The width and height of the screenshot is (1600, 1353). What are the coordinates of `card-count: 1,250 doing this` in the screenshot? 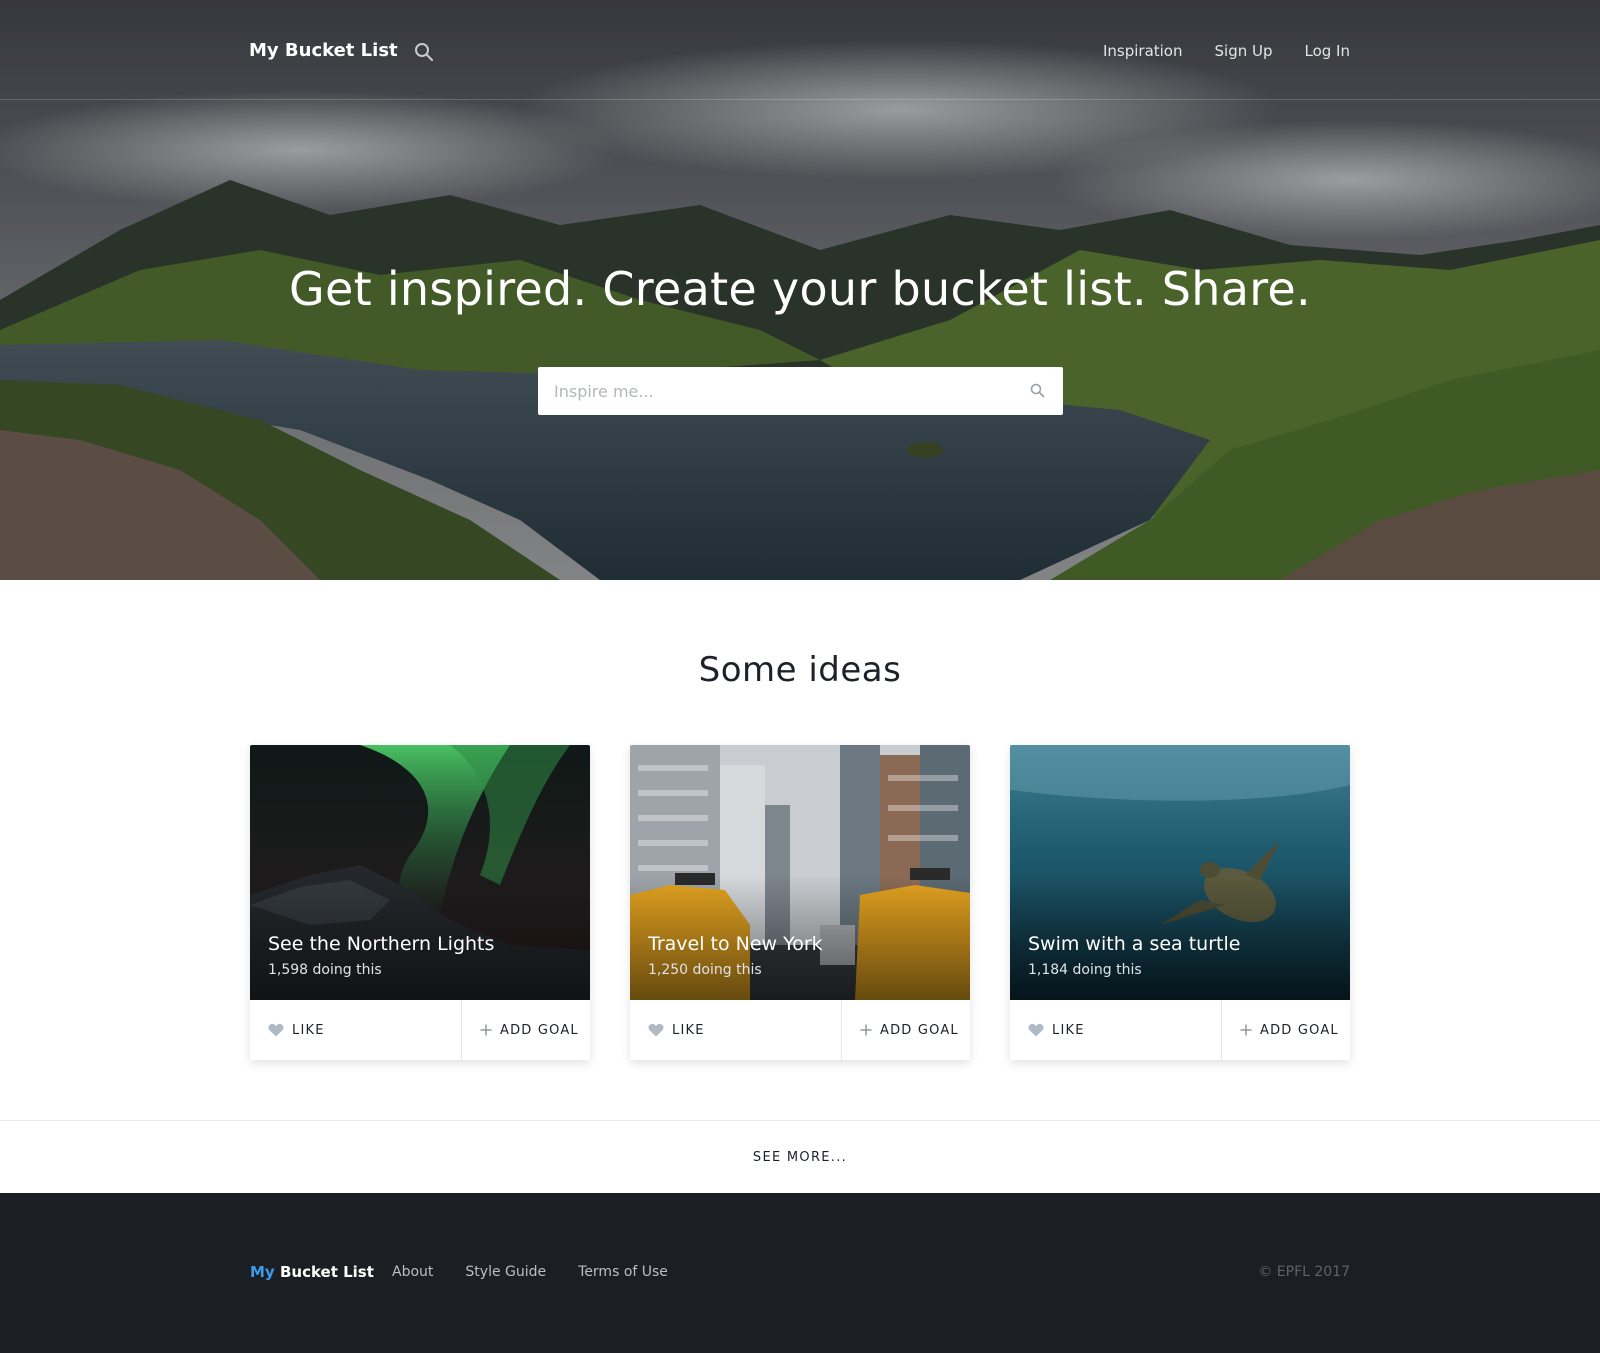 It's located at (705, 970).